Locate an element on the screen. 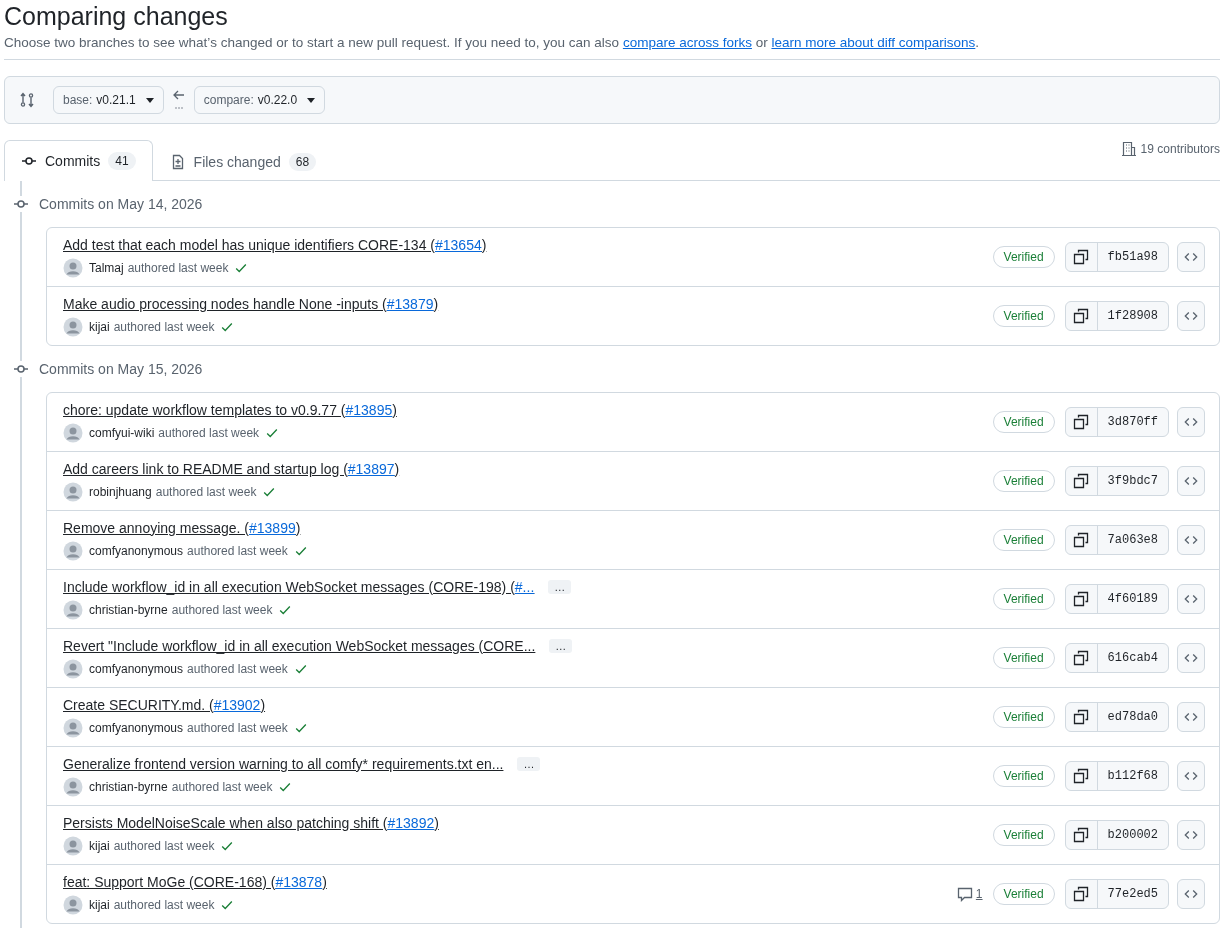 This screenshot has height=940, width=1222. building-icon is located at coordinates (1128, 149).